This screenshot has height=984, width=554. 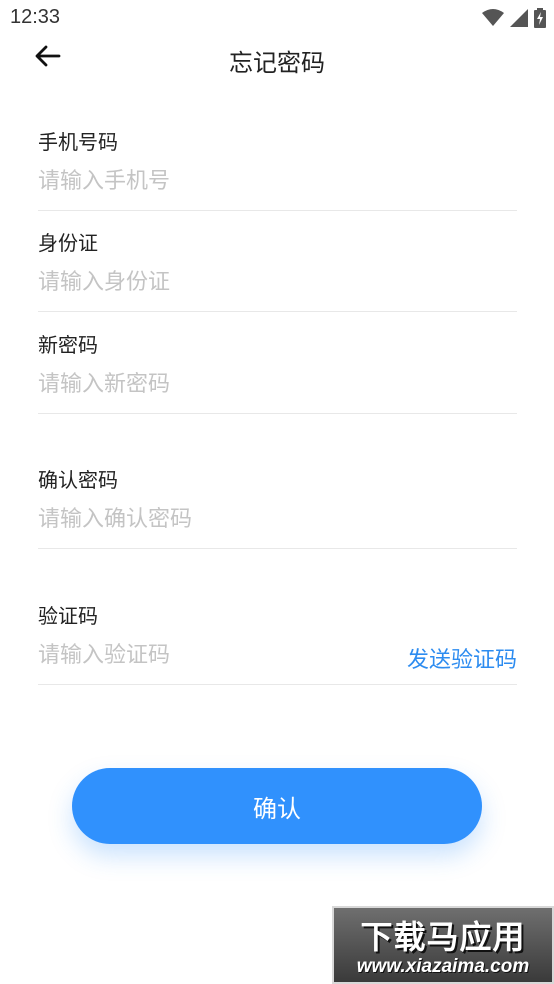 I want to click on app-bar: 忘记密码, so click(x=277, y=58).